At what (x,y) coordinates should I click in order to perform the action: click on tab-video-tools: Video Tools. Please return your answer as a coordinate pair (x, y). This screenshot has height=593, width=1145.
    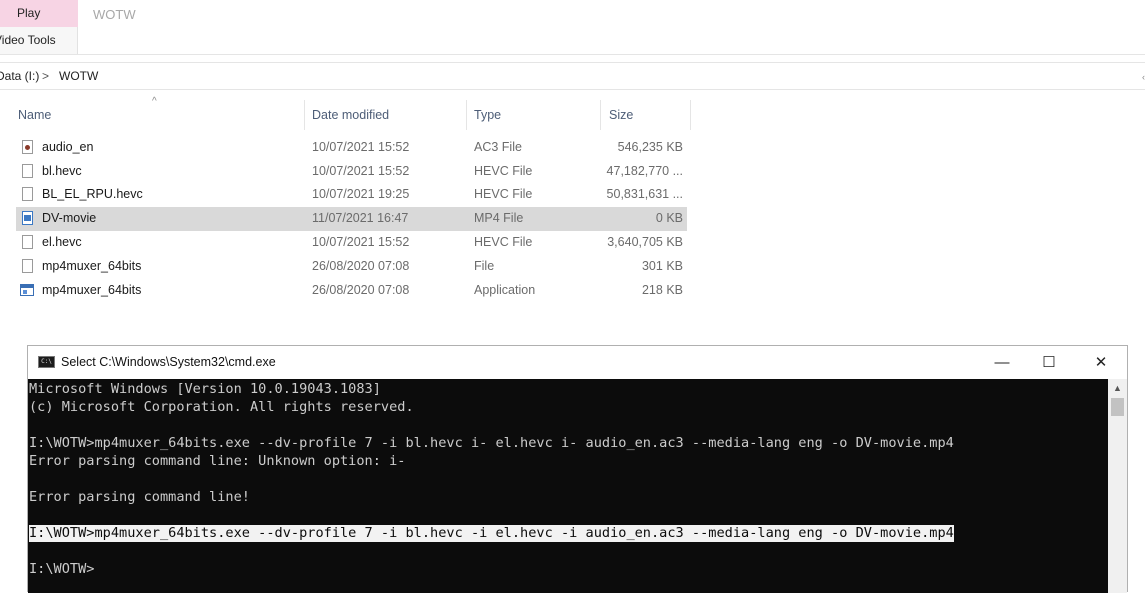
    Looking at the image, I should click on (39, 40).